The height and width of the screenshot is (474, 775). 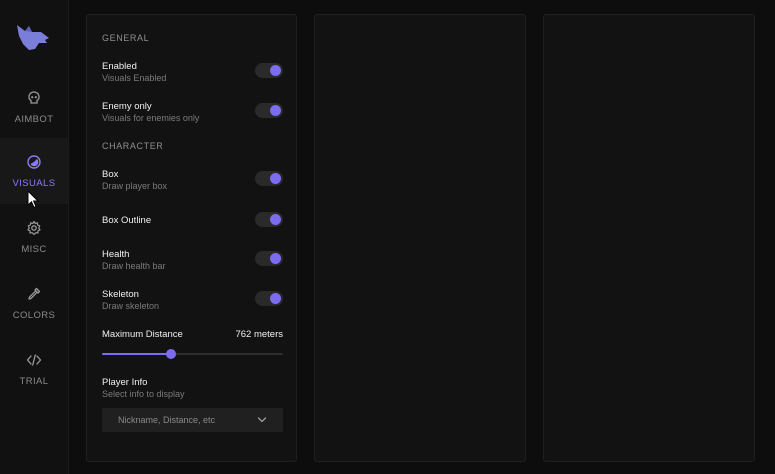 I want to click on sidebar-item-aimbot: AIMBOT, so click(x=34, y=107).